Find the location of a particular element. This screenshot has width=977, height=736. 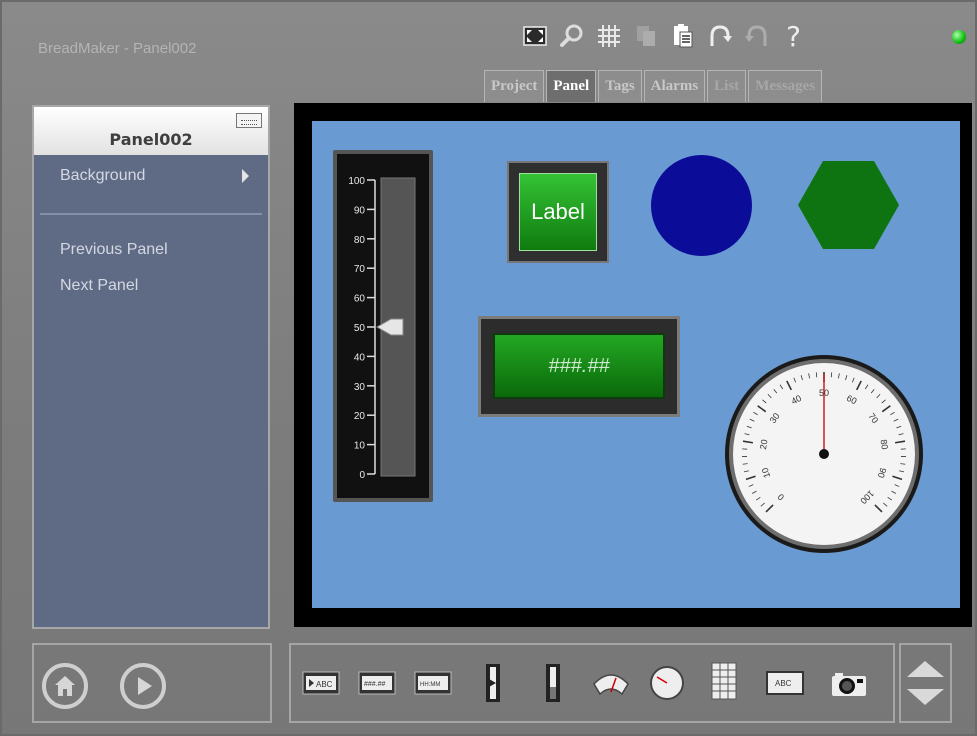

keyboard-icon is located at coordinates (249, 120).